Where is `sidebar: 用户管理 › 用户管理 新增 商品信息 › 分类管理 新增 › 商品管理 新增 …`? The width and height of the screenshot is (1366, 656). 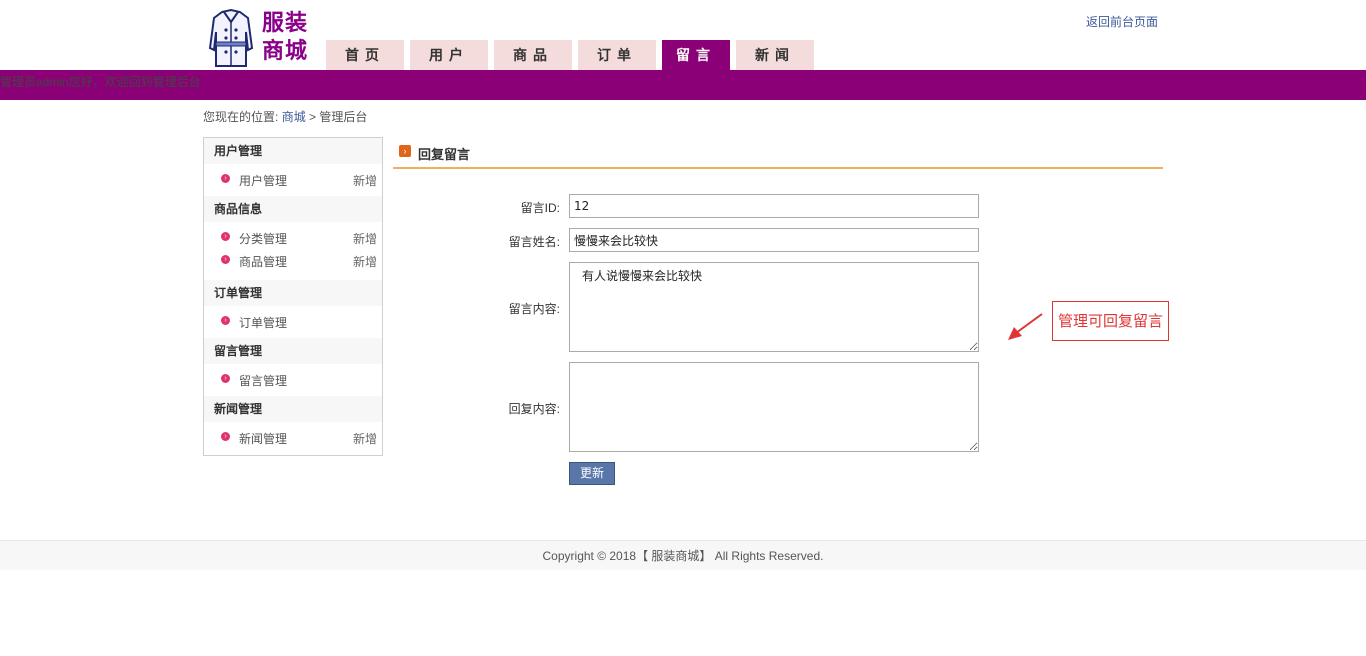 sidebar: 用户管理 › 用户管理 新增 商品信息 › 分类管理 新增 › 商品管理 新增 … is located at coordinates (293, 296).